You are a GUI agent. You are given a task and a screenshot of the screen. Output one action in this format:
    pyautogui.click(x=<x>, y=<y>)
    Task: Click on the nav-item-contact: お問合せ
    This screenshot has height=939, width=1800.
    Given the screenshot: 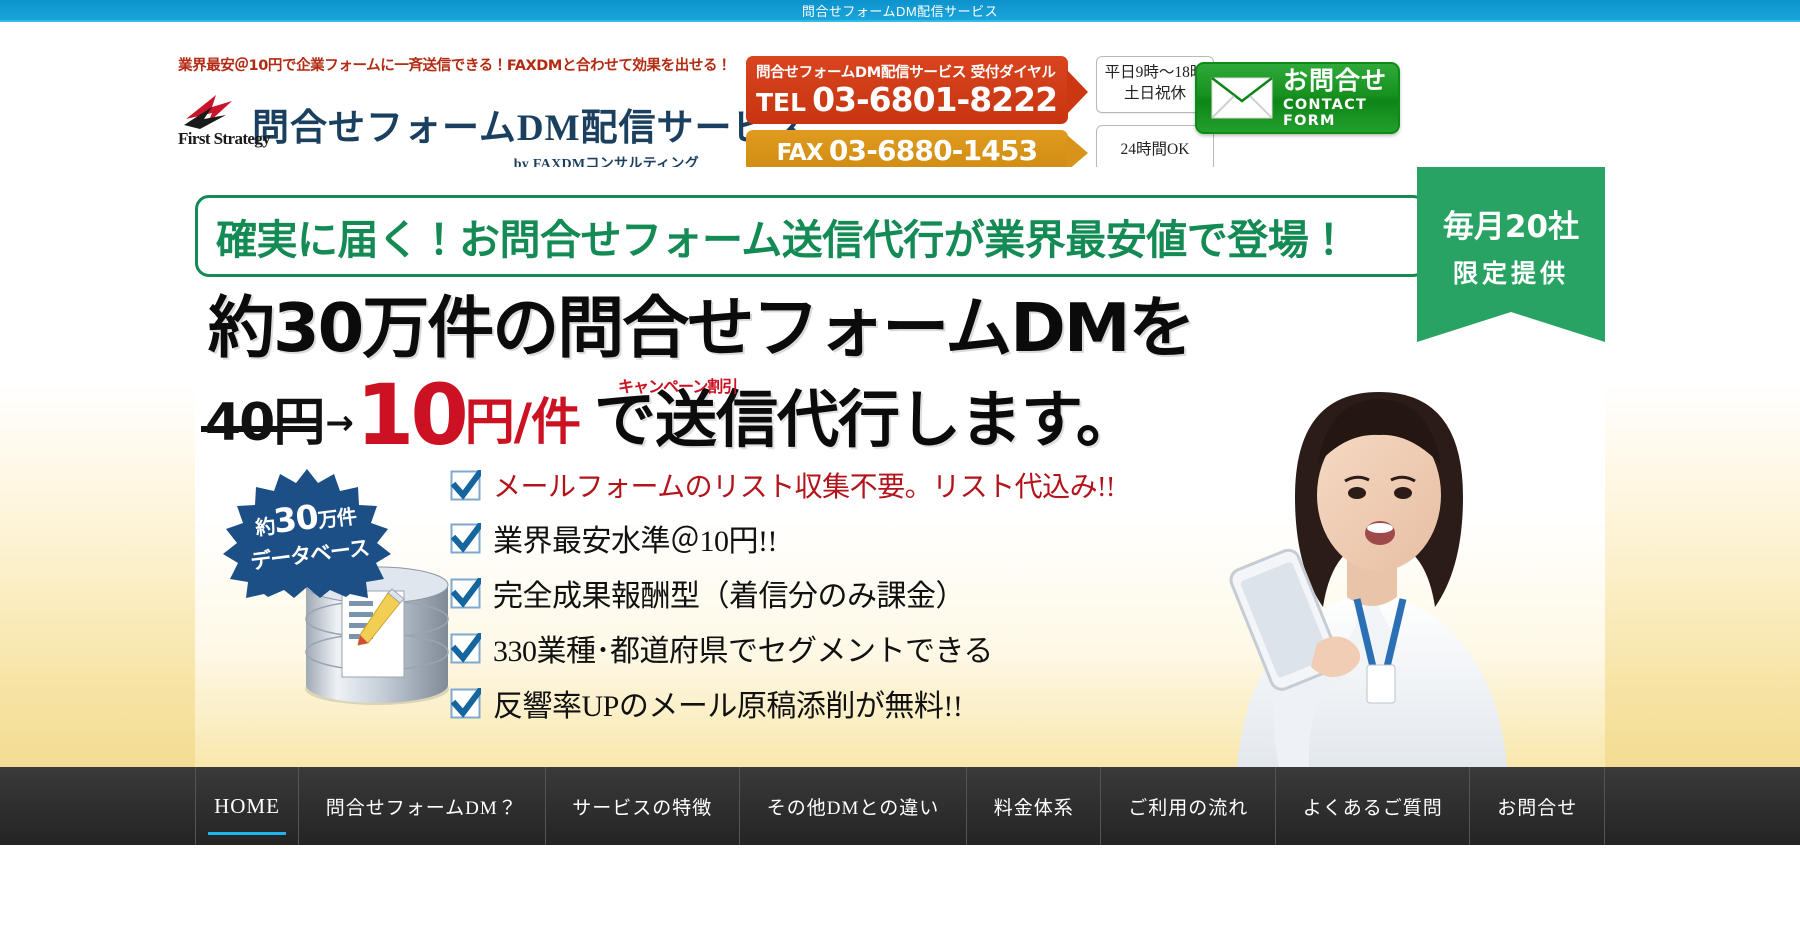 What is the action you would take?
    pyautogui.click(x=1537, y=806)
    